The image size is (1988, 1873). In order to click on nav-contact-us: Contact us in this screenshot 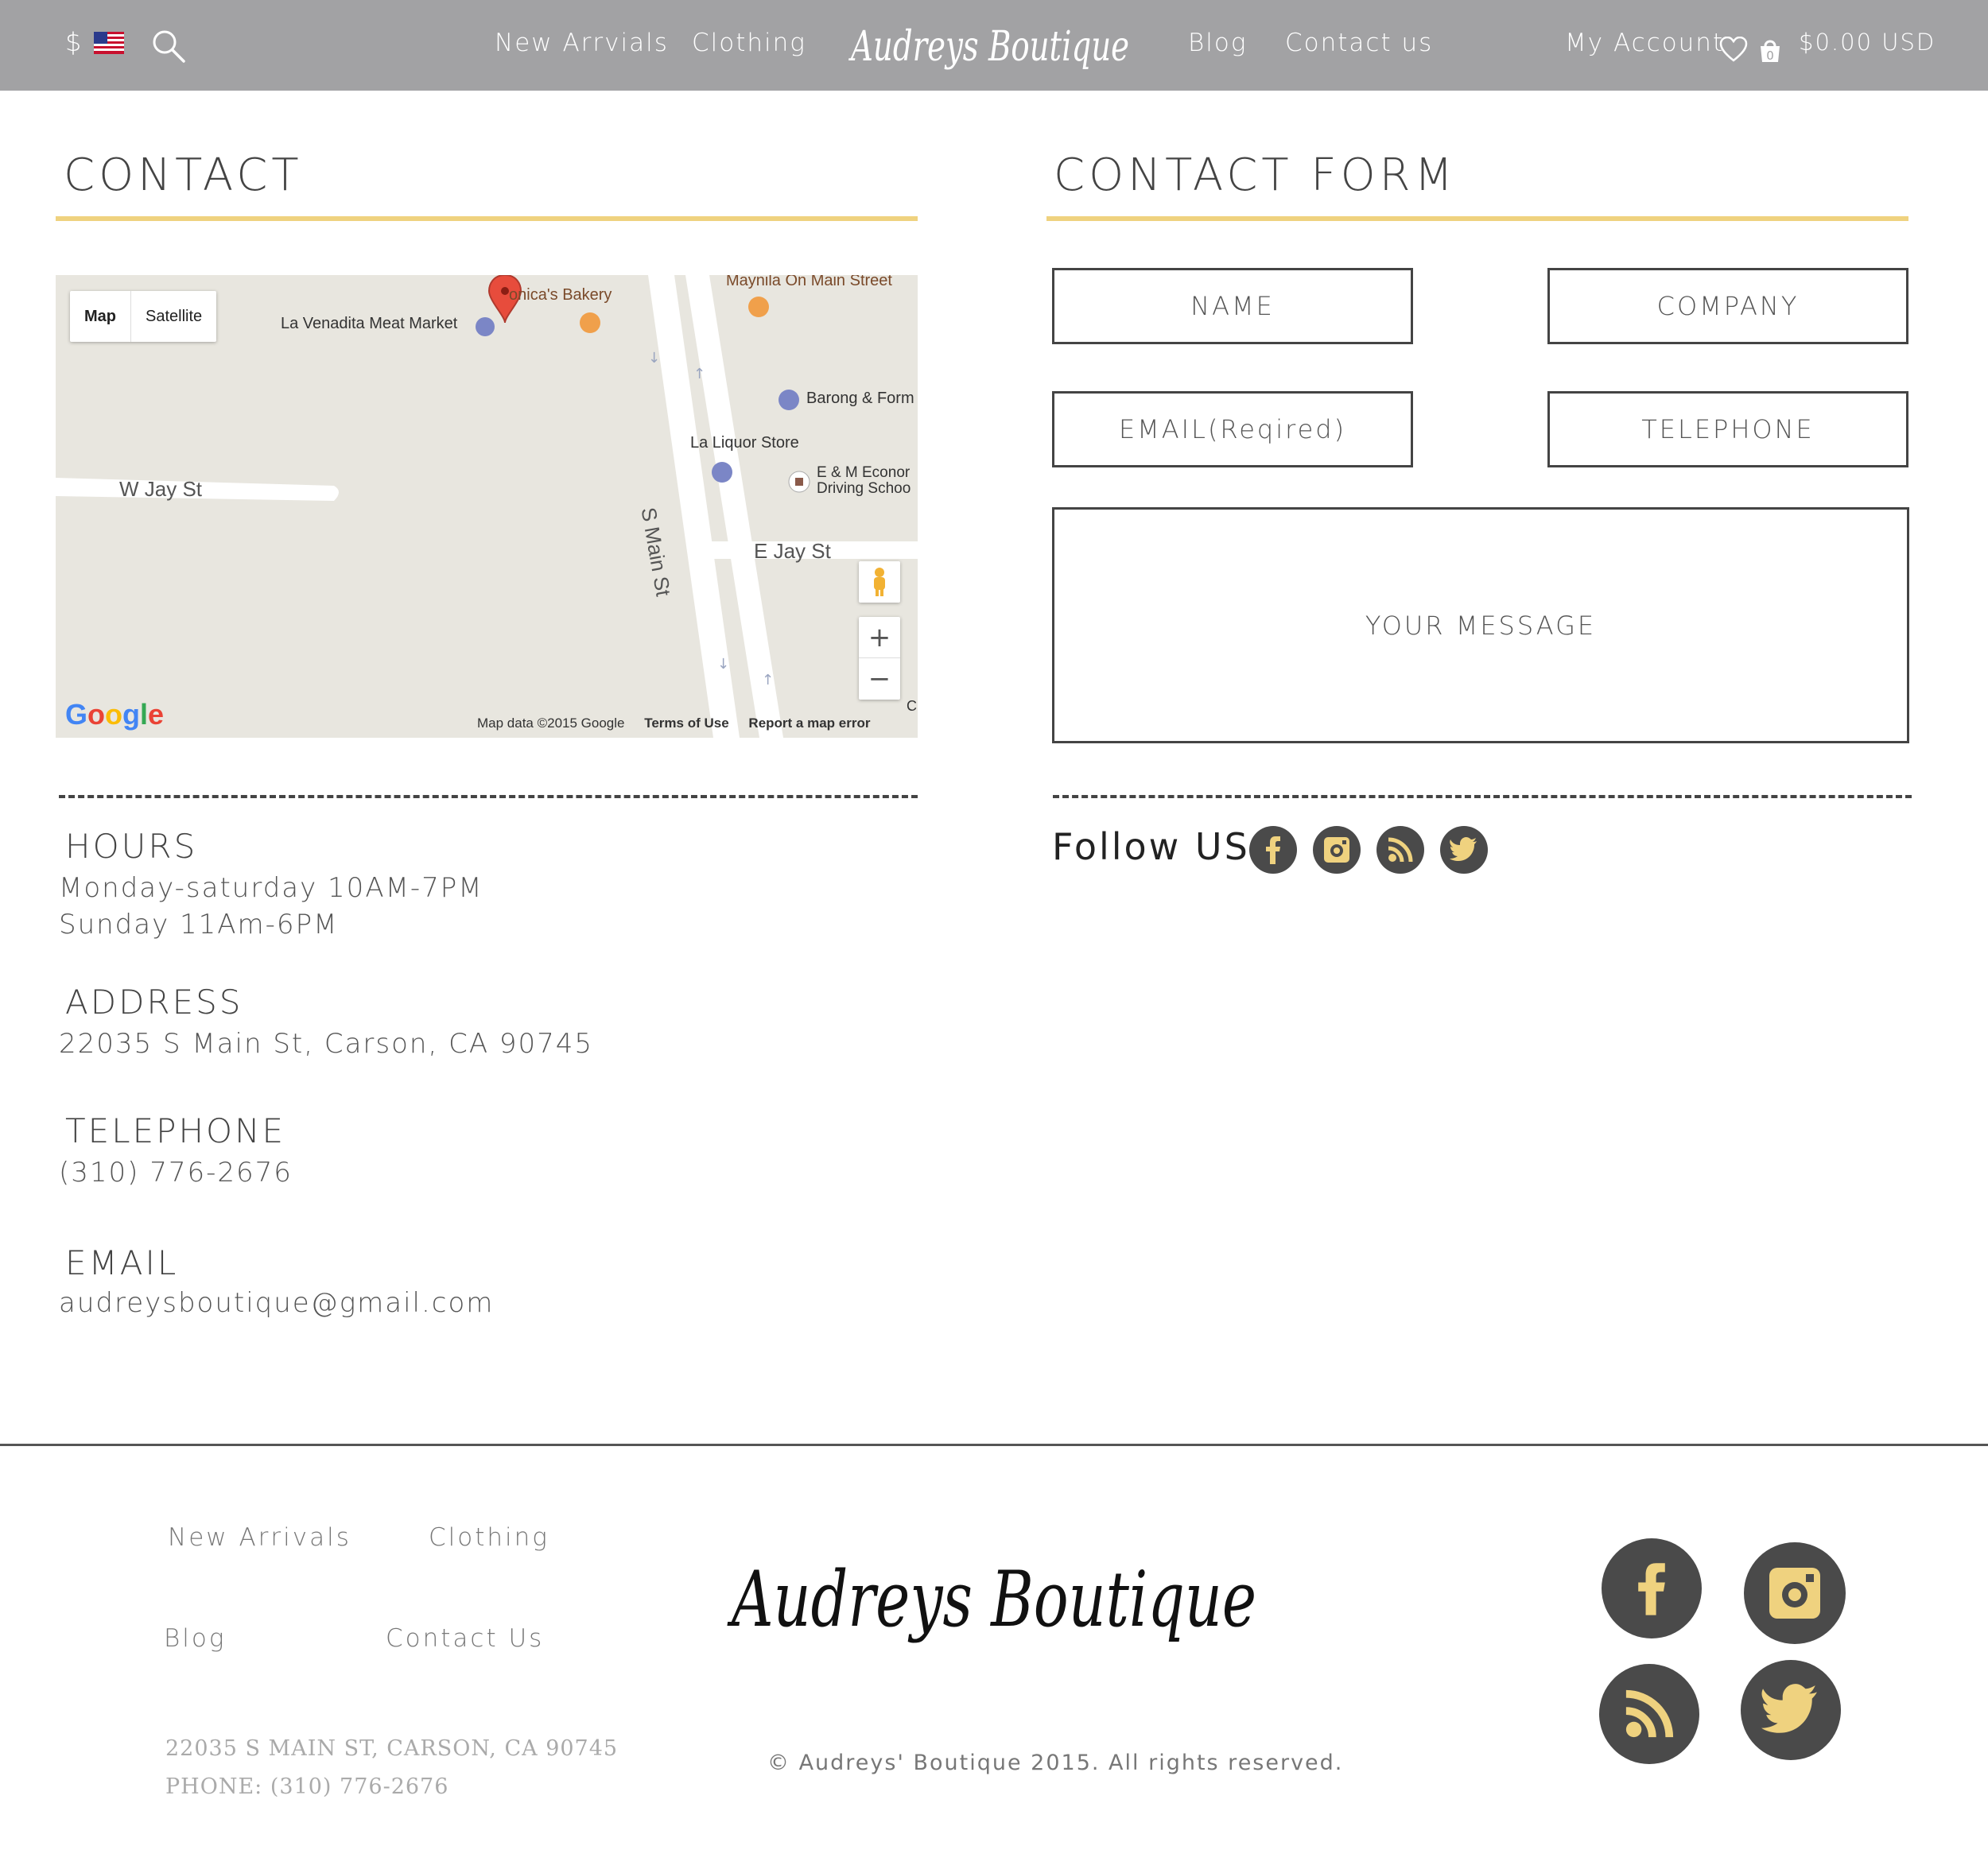, I will do `click(1359, 43)`.